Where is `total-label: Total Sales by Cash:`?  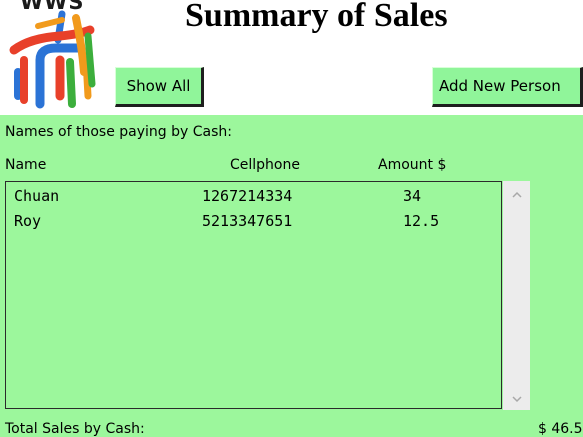
total-label: Total Sales by Cash: is located at coordinates (75, 429).